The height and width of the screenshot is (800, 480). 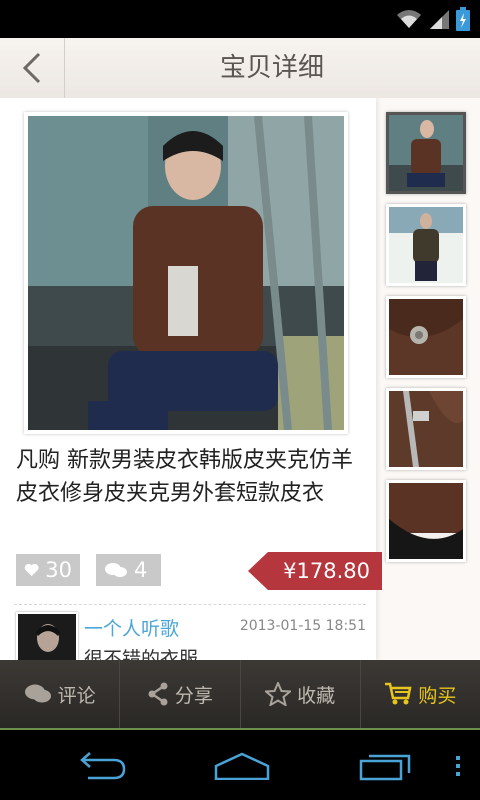 What do you see at coordinates (158, 694) in the screenshot?
I see `share-icon` at bounding box center [158, 694].